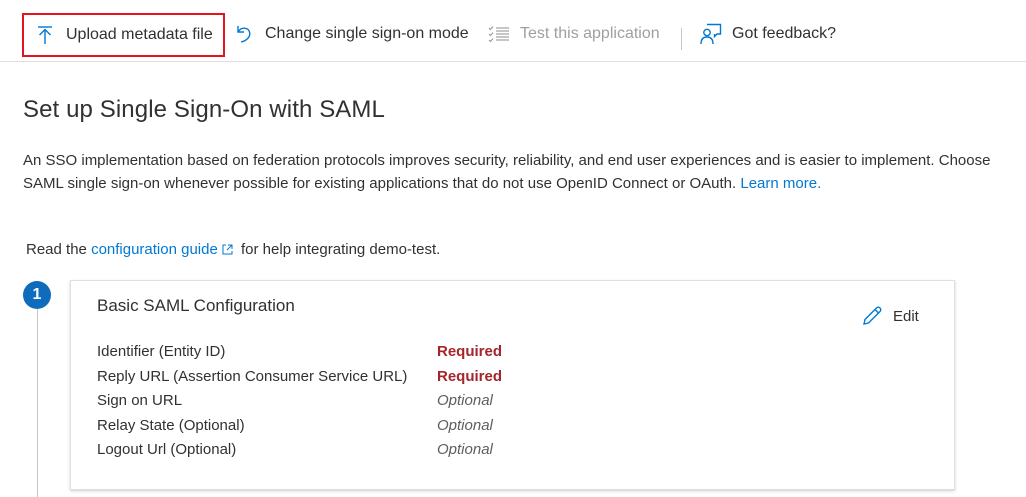 The width and height of the screenshot is (1026, 497). I want to click on external-link-icon, so click(227, 250).